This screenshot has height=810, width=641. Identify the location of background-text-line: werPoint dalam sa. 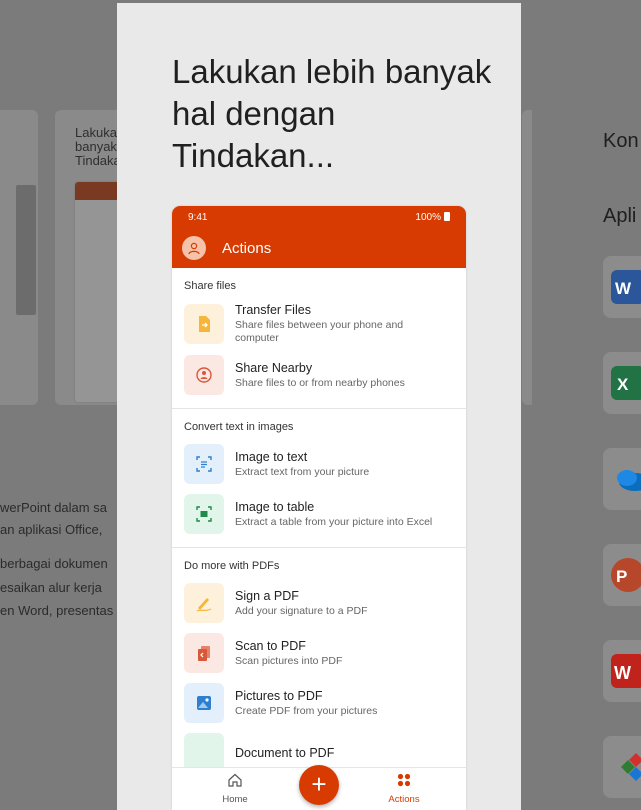
(53, 507).